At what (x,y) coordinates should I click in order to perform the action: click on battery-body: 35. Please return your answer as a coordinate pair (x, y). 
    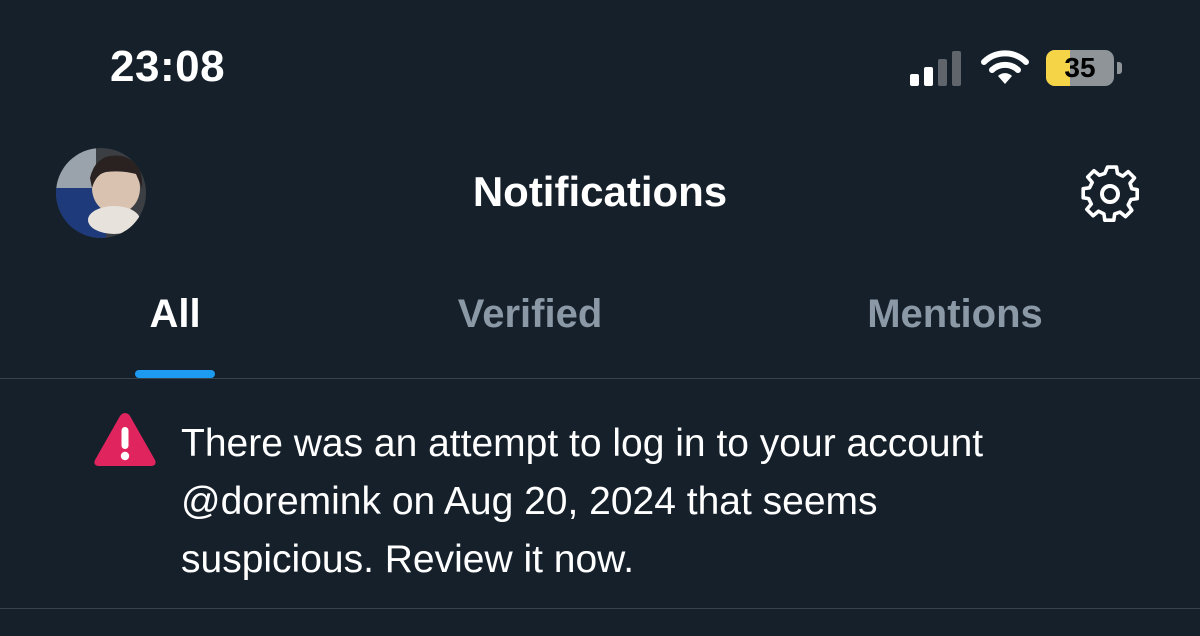
    Looking at the image, I should click on (1080, 68).